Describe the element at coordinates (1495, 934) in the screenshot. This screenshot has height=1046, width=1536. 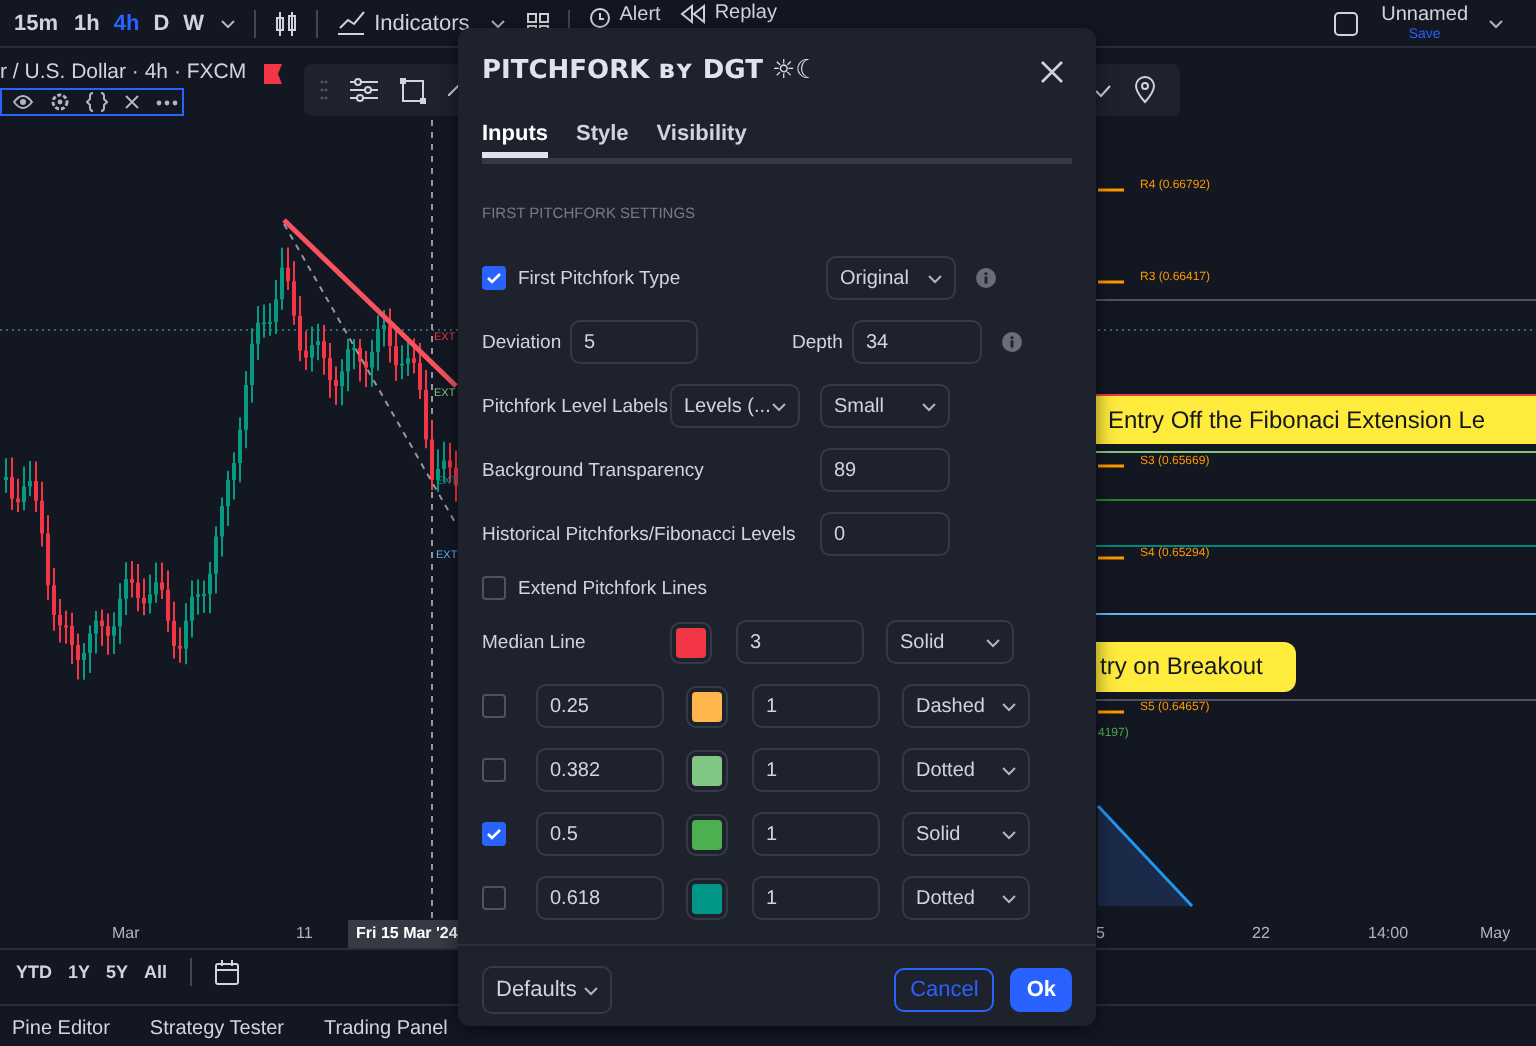
I see `time-axis-label: May` at that location.